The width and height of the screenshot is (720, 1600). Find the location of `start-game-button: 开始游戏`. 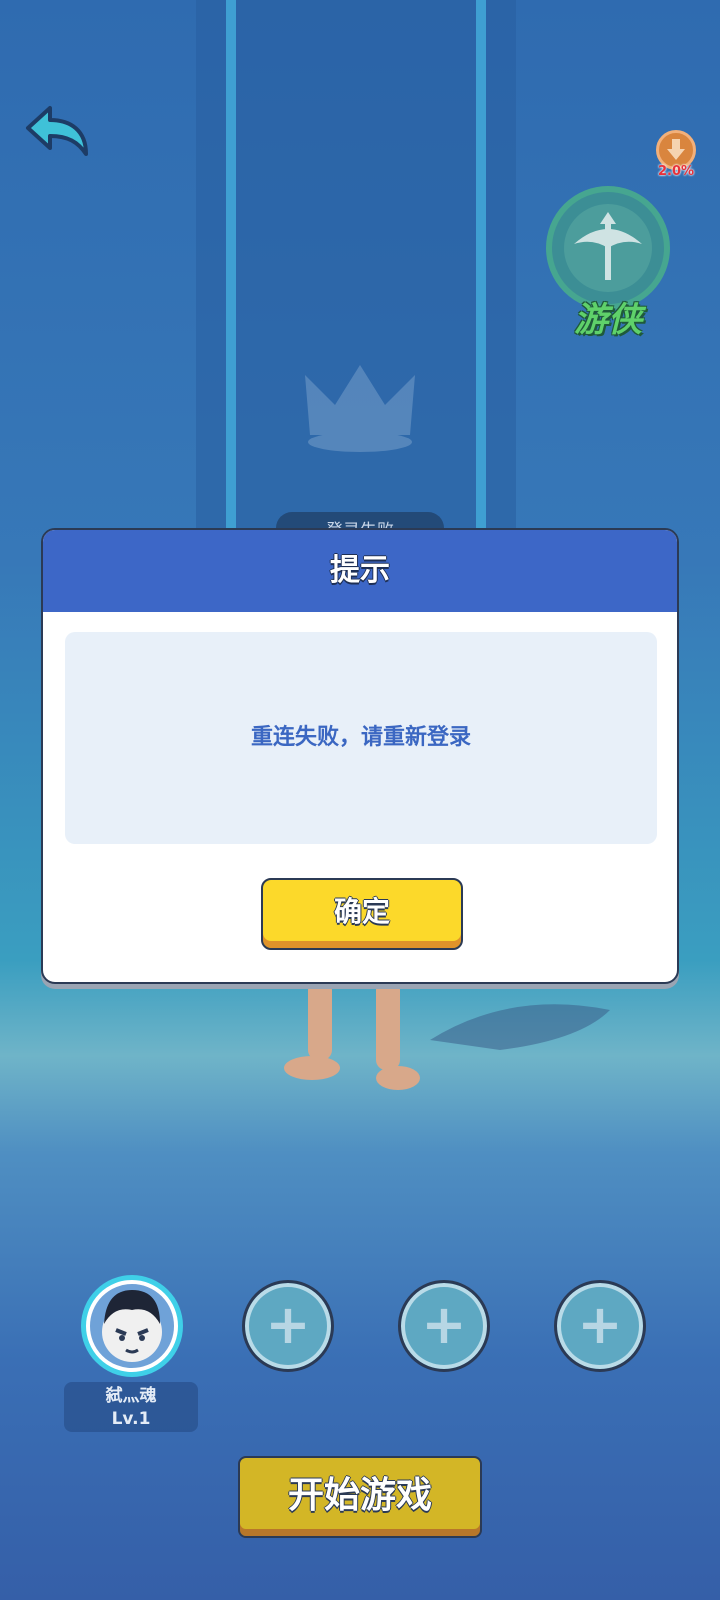

start-game-button: 开始游戏 is located at coordinates (360, 1497).